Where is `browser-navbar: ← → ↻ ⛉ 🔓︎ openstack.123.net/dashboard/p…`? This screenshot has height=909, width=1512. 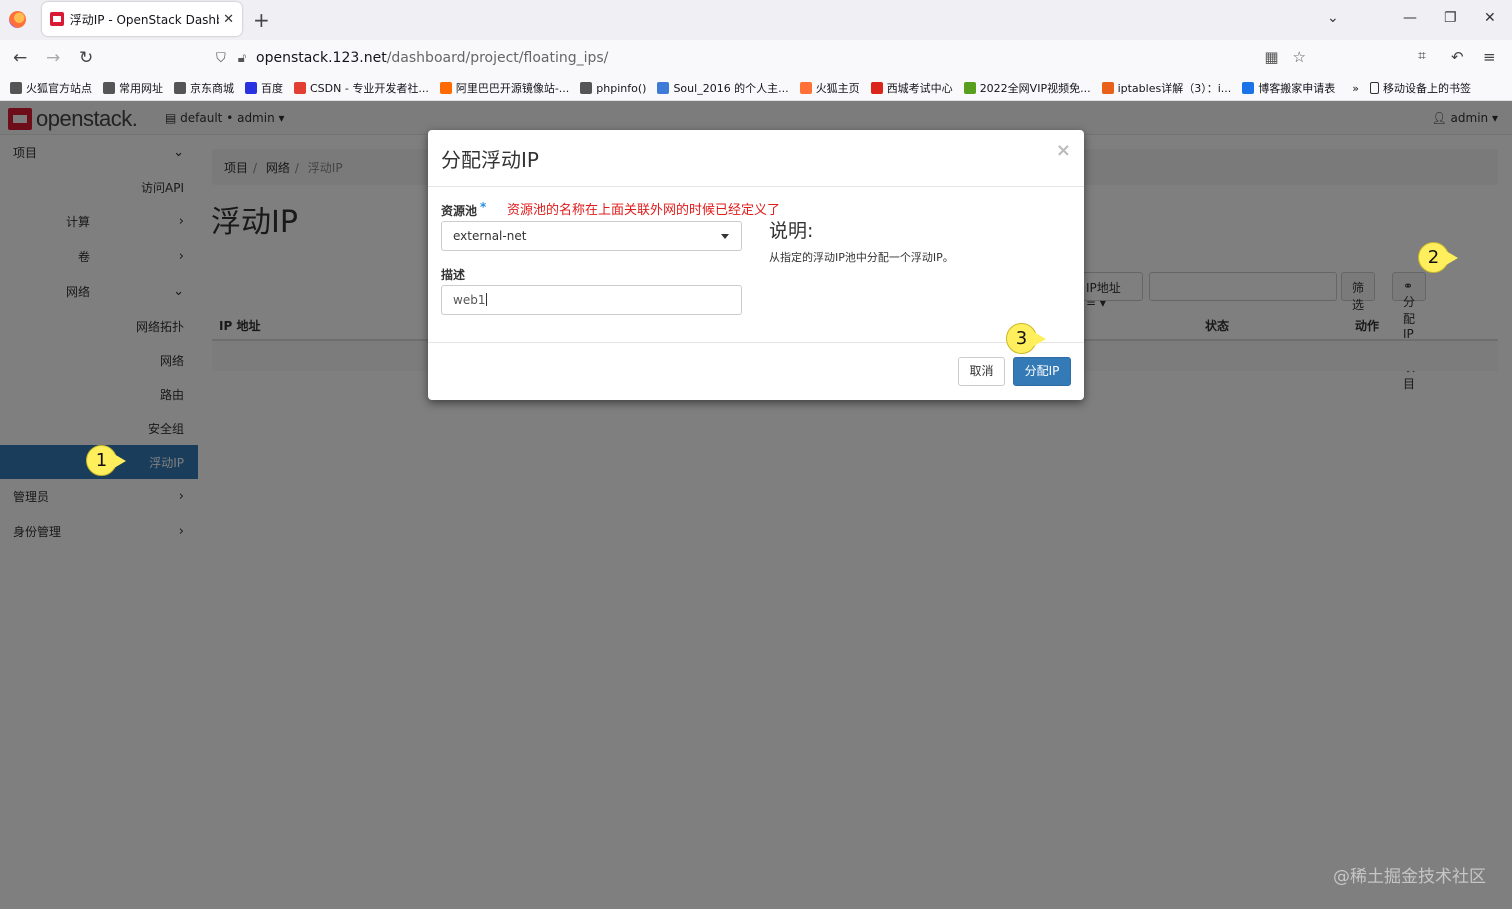
browser-navbar: ← → ↻ ⛉ 🔓︎ openstack.123.net/dashboard/p… is located at coordinates (756, 58).